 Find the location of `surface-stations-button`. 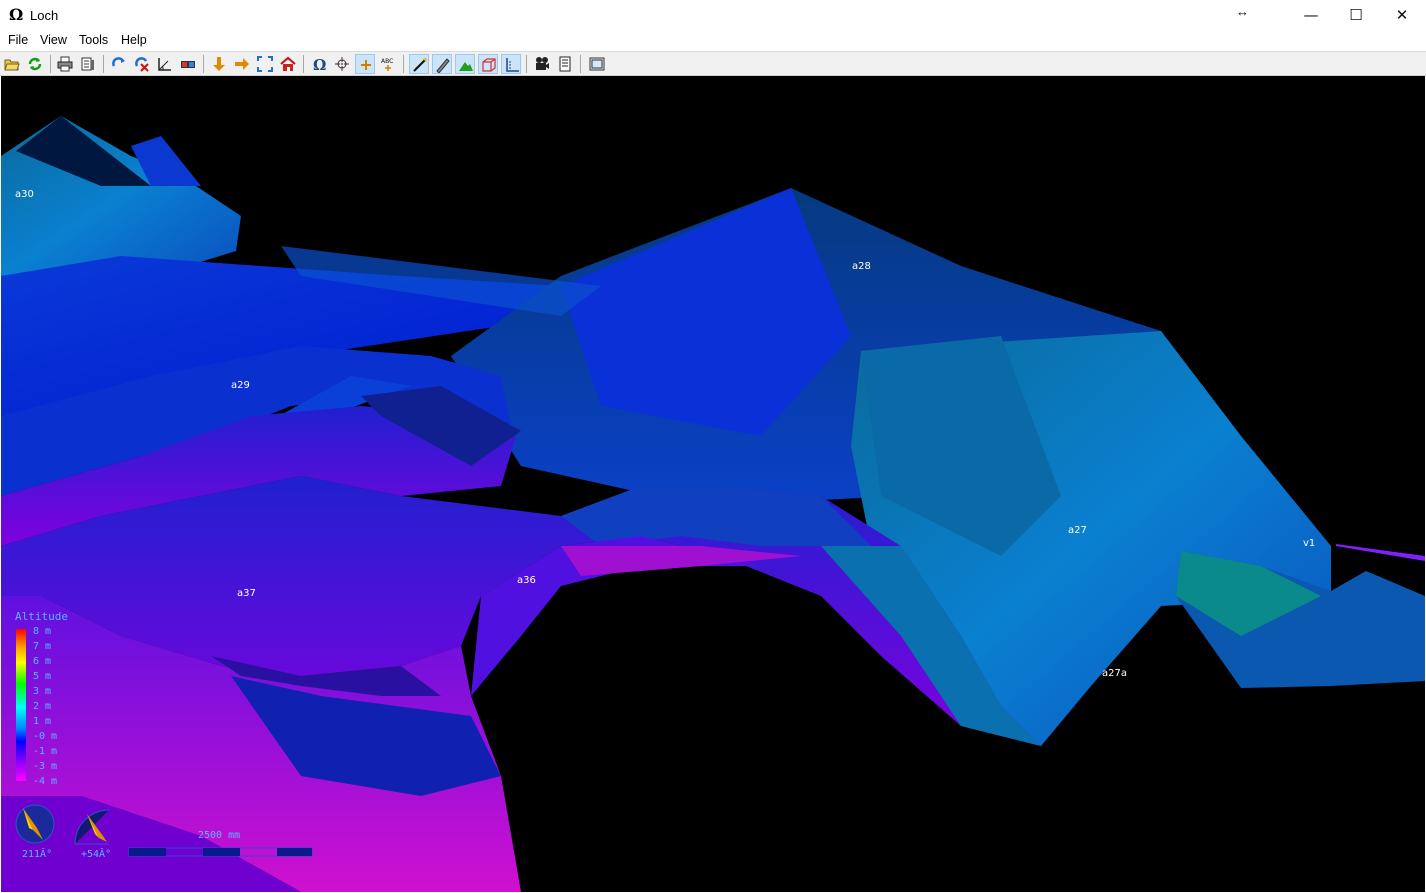

surface-stations-button is located at coordinates (365, 64).